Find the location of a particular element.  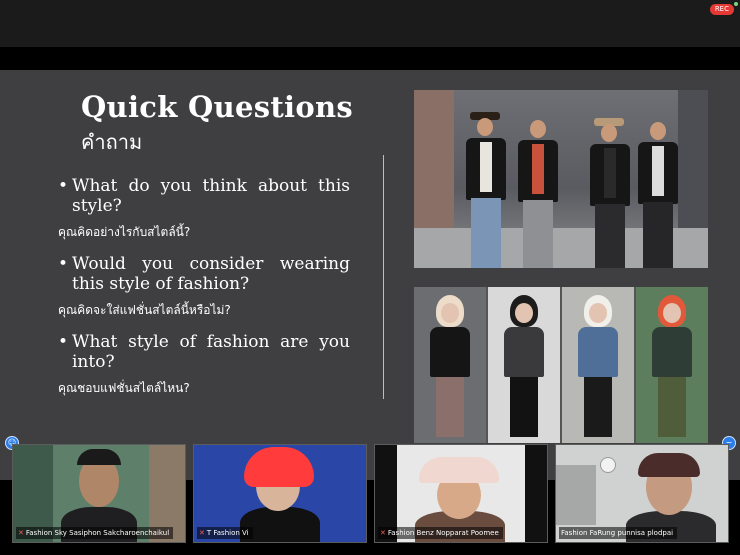

participant-name-label: ✕ Fashion Benz Nopparat Poomee is located at coordinates (440, 533).